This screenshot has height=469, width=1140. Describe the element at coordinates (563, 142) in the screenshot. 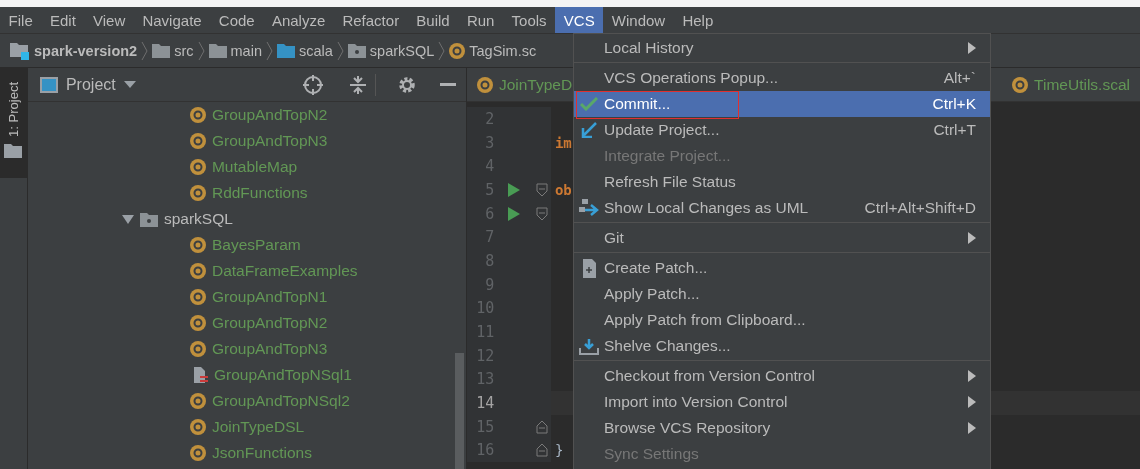

I see `code-text: im` at that location.